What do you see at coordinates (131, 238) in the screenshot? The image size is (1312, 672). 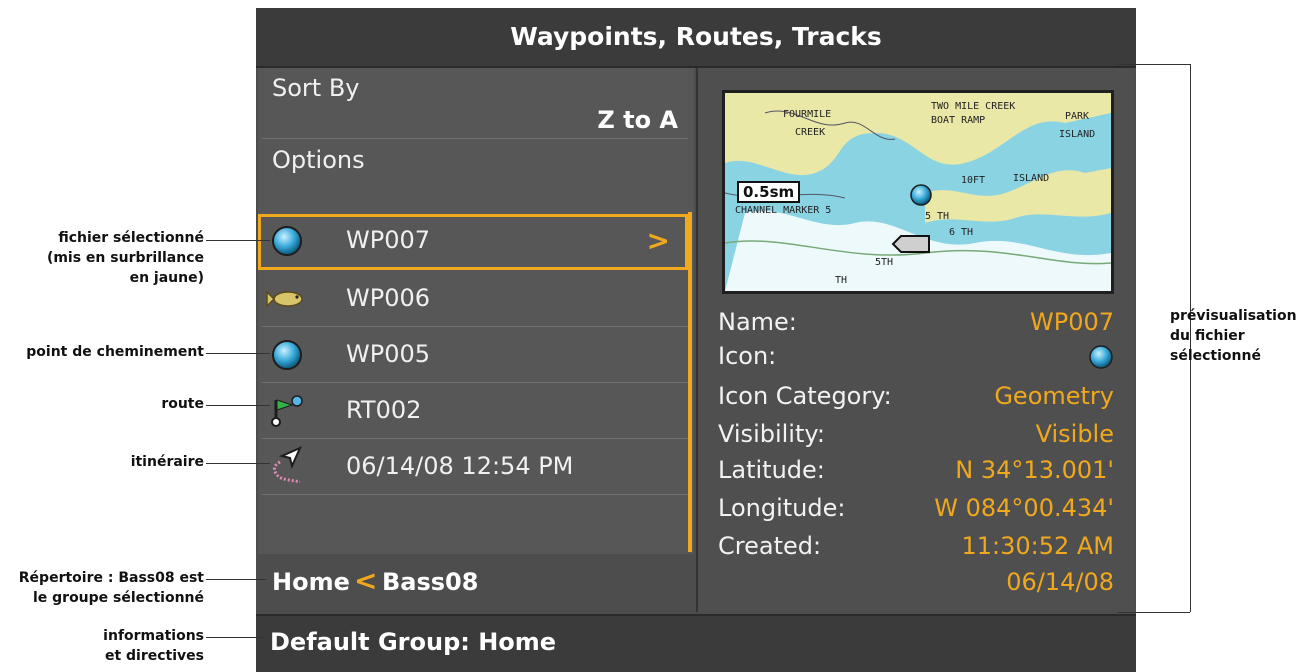 I see `annotation-line: fichier sélectionné` at bounding box center [131, 238].